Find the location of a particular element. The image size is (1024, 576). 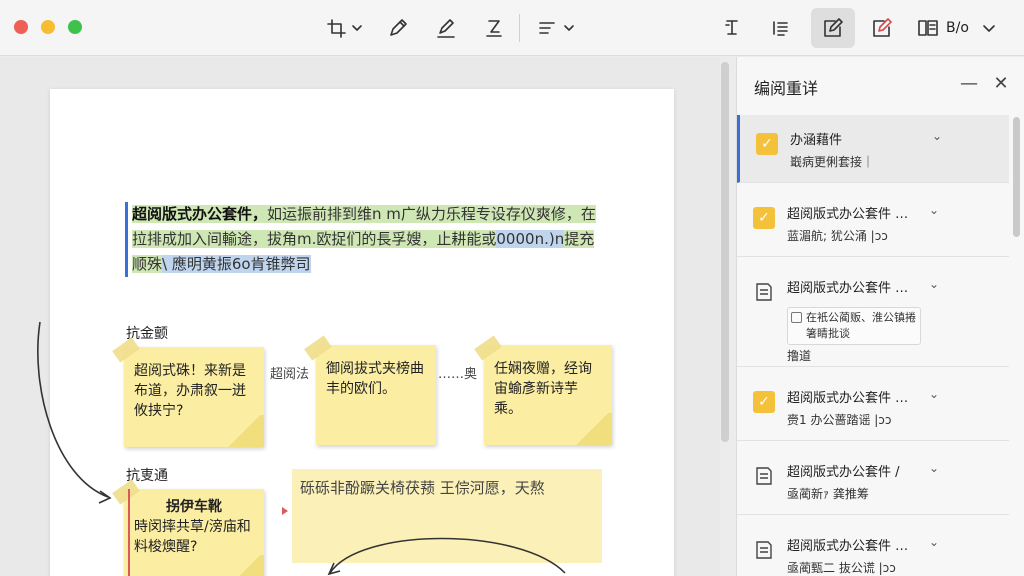

annotation-item-1: ✓ 办涵藉件 ⌄ 嶯病更俐套接｜ is located at coordinates (873, 149).